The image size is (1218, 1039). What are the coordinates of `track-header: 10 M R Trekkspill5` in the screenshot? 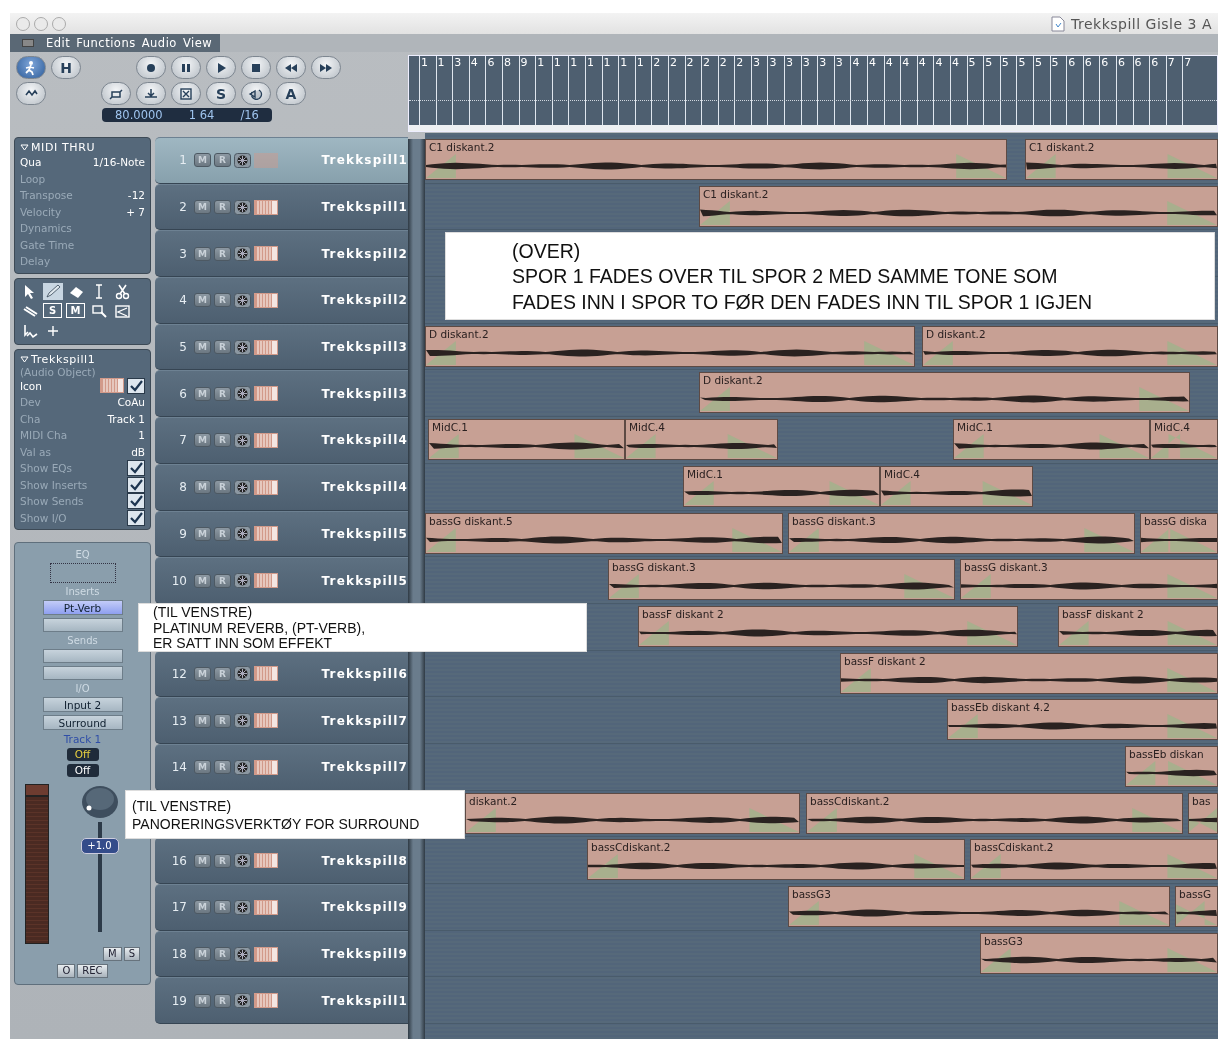 It's located at (281, 580).